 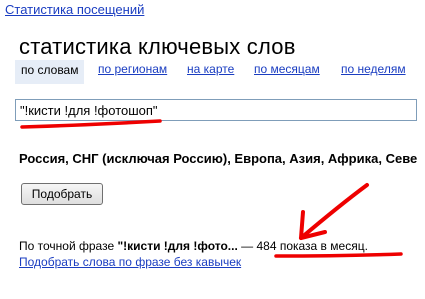 I want to click on page-title: статистика ключевых слов, so click(x=157, y=46).